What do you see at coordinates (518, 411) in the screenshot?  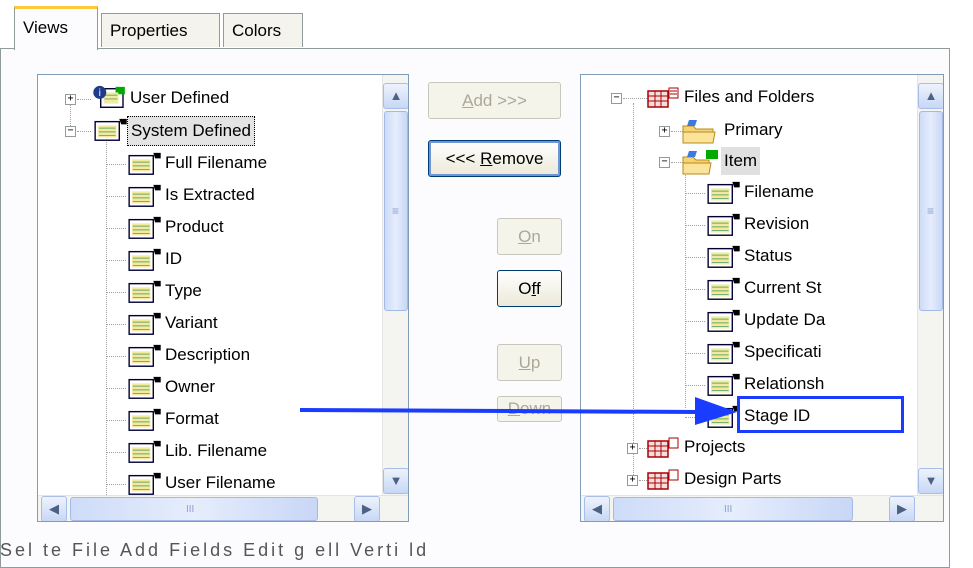 I see `annotation-arrow` at bounding box center [518, 411].